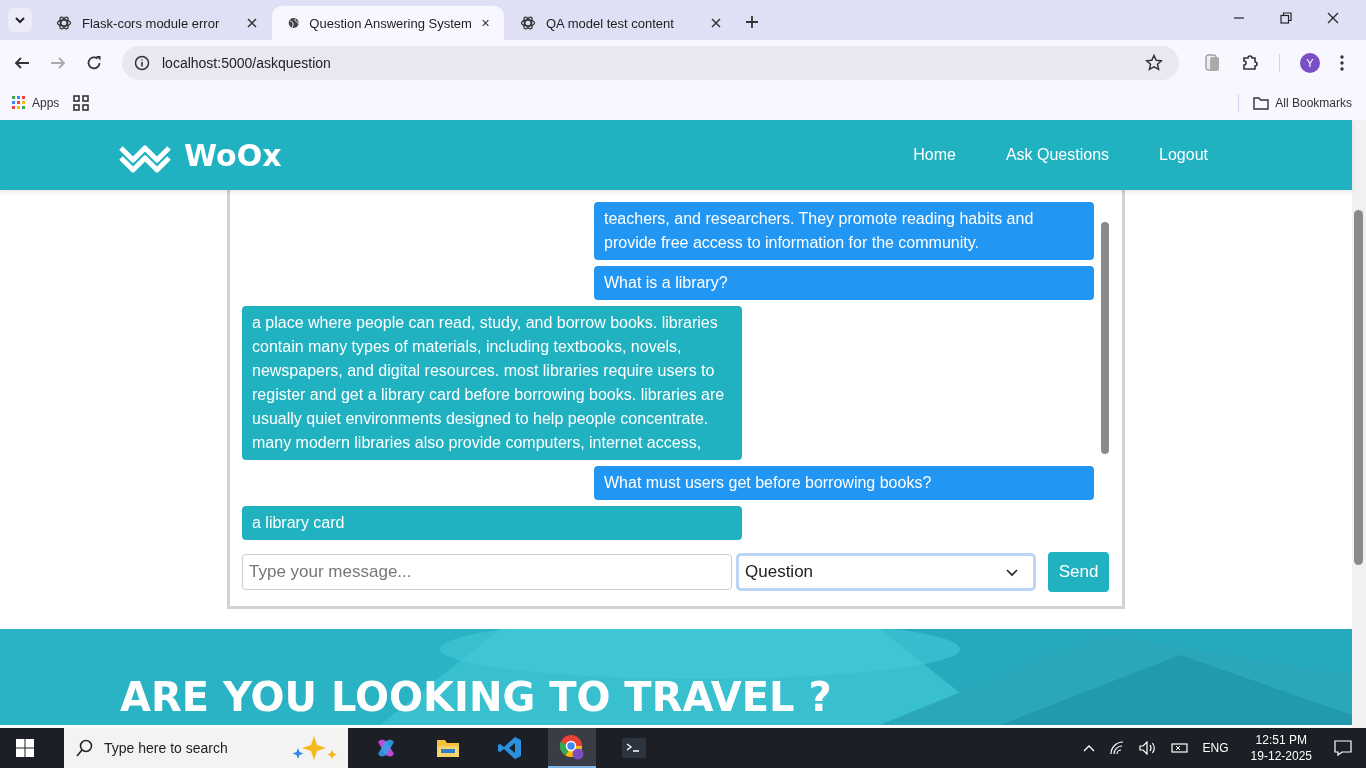  I want to click on globe-icon, so click(294, 23).